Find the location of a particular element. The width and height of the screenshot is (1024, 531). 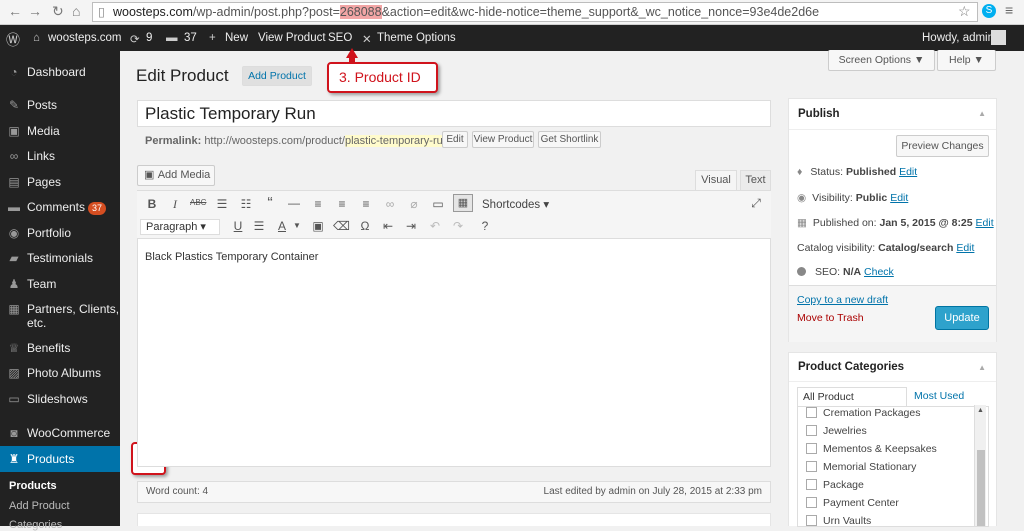

outdent-icon: ⇤ is located at coordinates (388, 226).